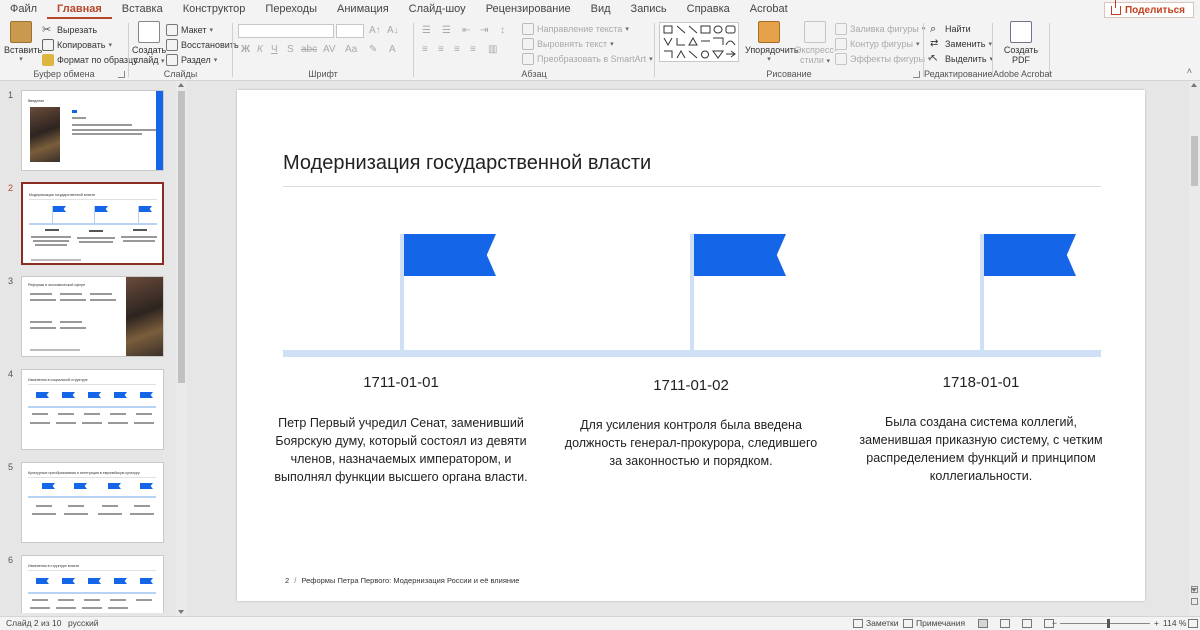 This screenshot has width=1200, height=630. What do you see at coordinates (23, 9) in the screenshot?
I see `tab-file: Файл` at bounding box center [23, 9].